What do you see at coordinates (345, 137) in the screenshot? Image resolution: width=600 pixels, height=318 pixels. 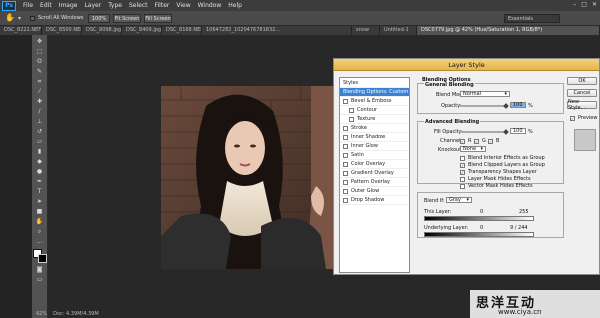 I see `inner-shadow-checkbox` at bounding box center [345, 137].